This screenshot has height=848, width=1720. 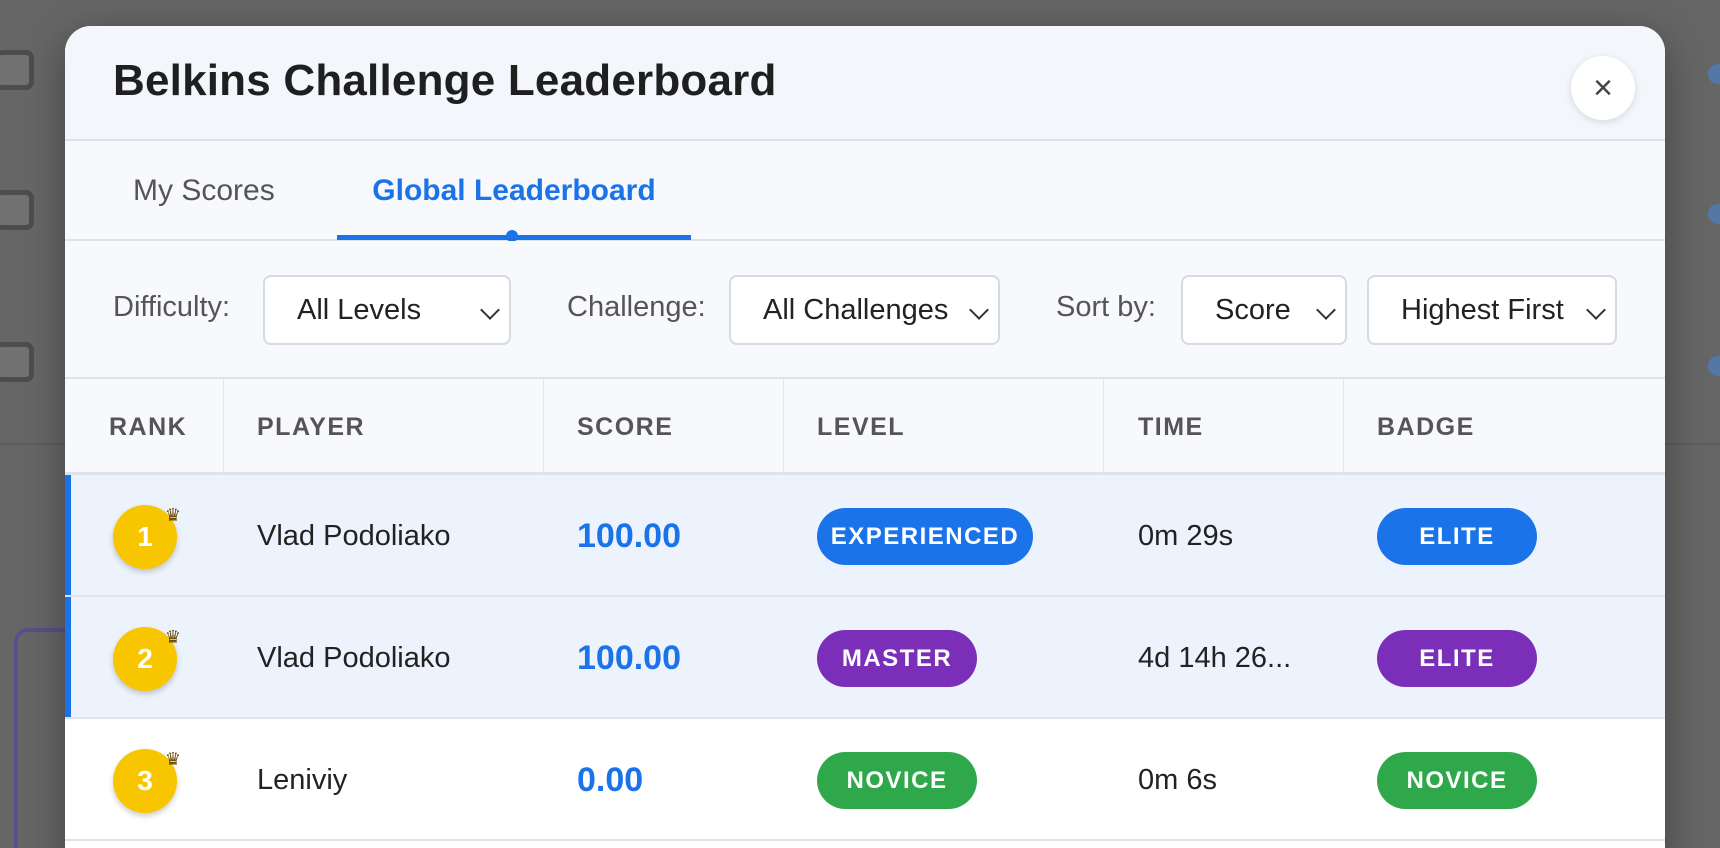 I want to click on column-header-badge: BADGE, so click(x=1426, y=427).